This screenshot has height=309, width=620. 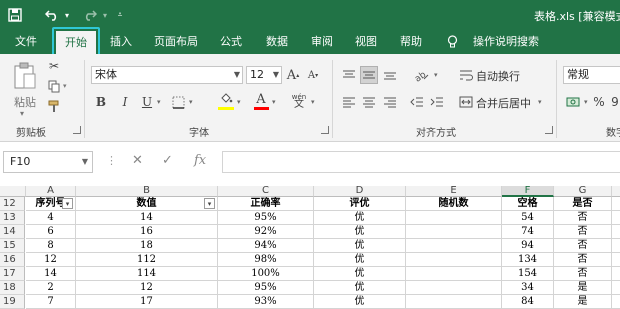 What do you see at coordinates (121, 42) in the screenshot?
I see `tab-insert: 插入` at bounding box center [121, 42].